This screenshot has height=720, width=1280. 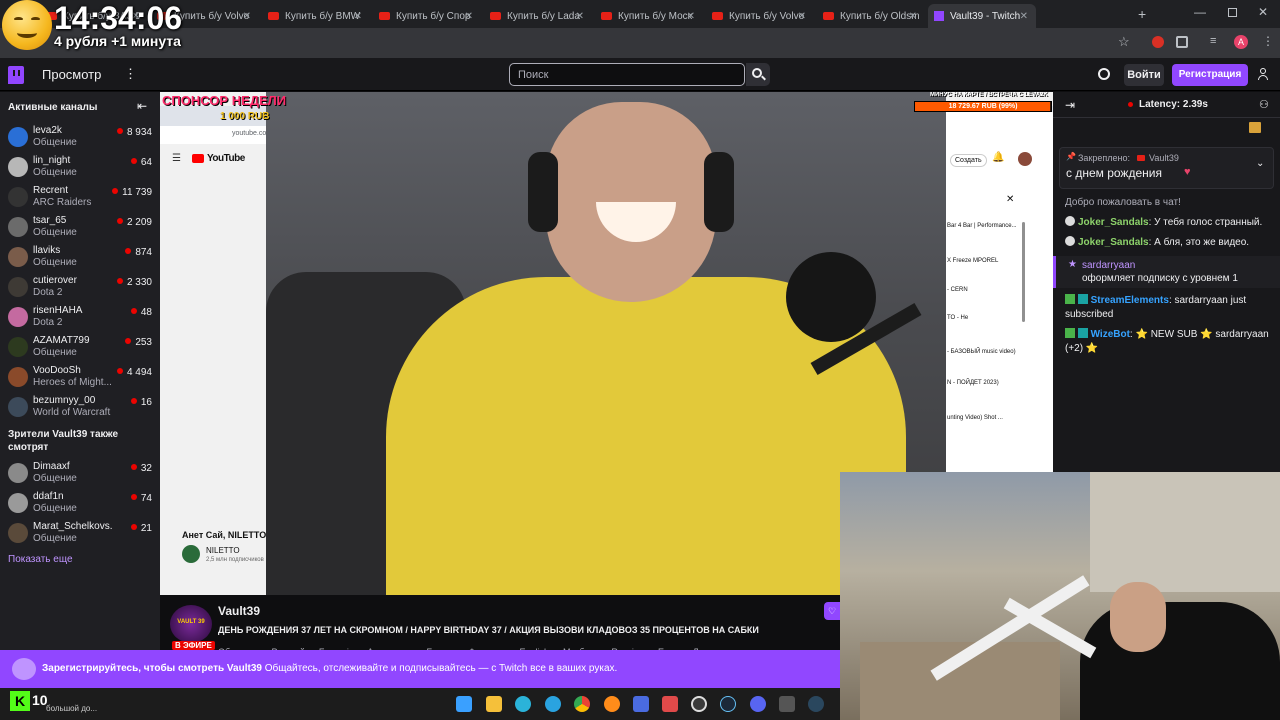 What do you see at coordinates (816, 704) in the screenshot?
I see `steam2-icon` at bounding box center [816, 704].